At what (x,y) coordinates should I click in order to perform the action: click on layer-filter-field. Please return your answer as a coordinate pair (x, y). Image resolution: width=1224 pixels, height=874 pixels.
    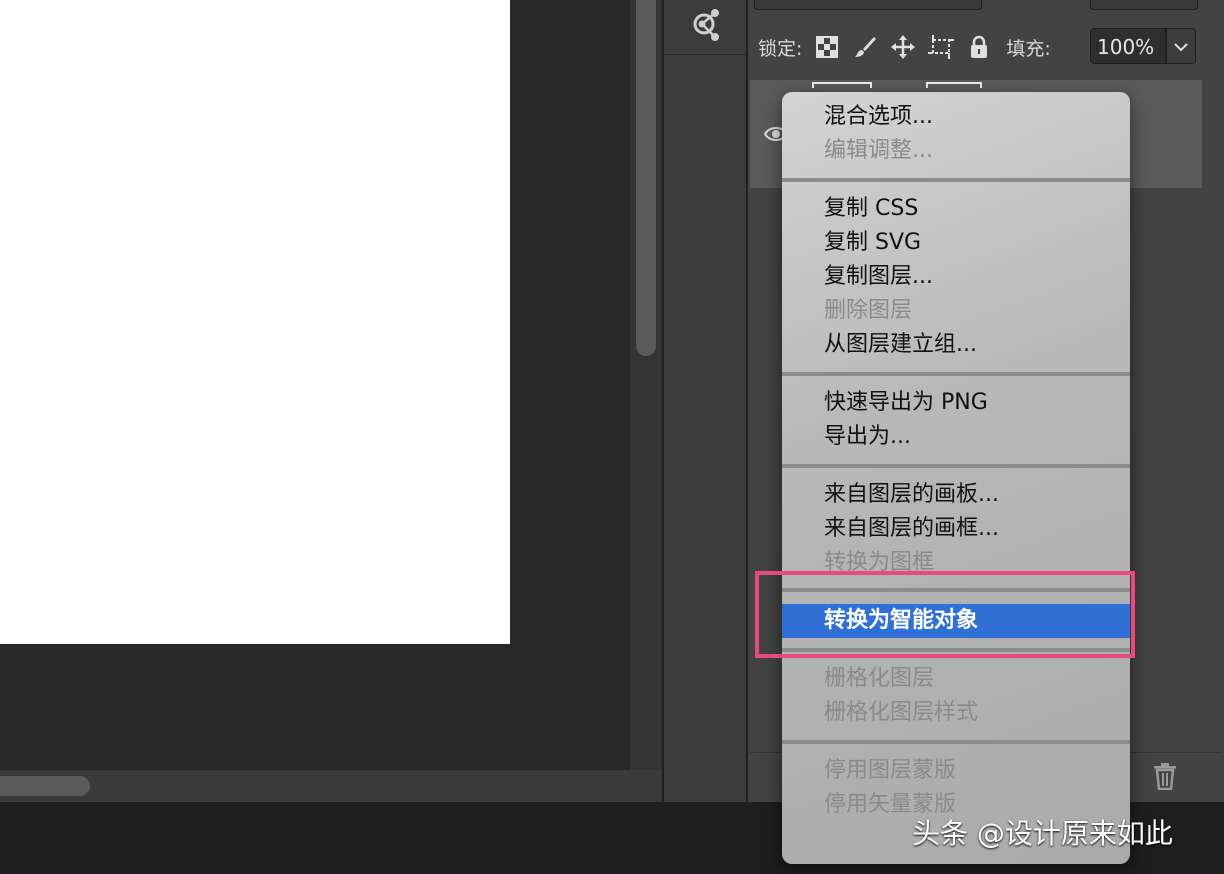
    Looking at the image, I should click on (868, 5).